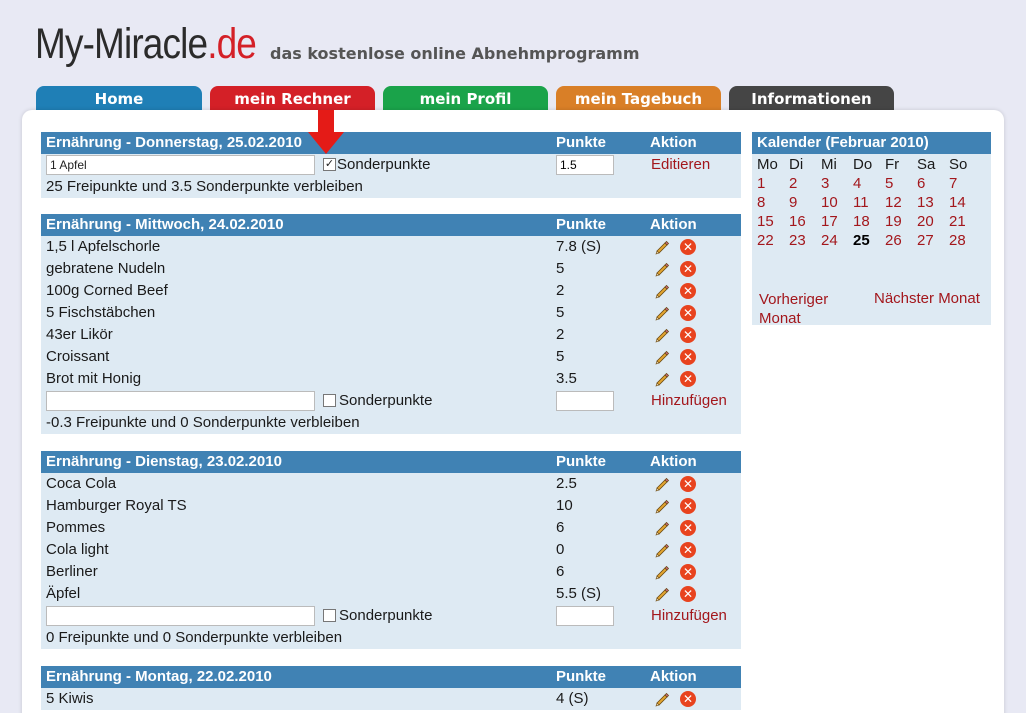  What do you see at coordinates (867, 221) in the screenshot?
I see `calendar-day: 18` at bounding box center [867, 221].